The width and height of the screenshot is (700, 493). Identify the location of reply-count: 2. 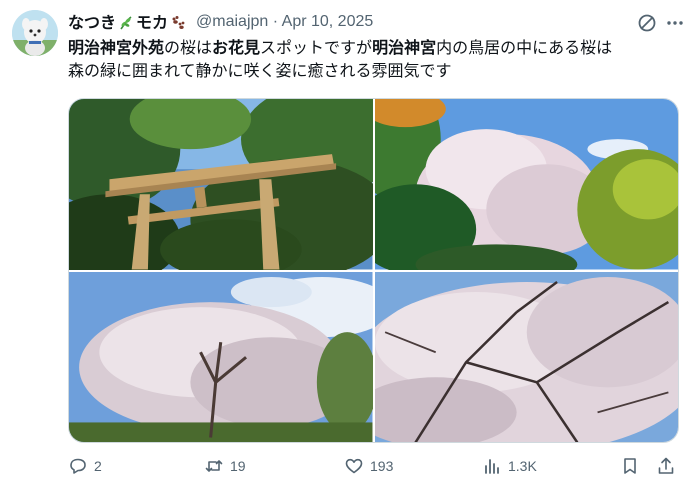
(98, 466).